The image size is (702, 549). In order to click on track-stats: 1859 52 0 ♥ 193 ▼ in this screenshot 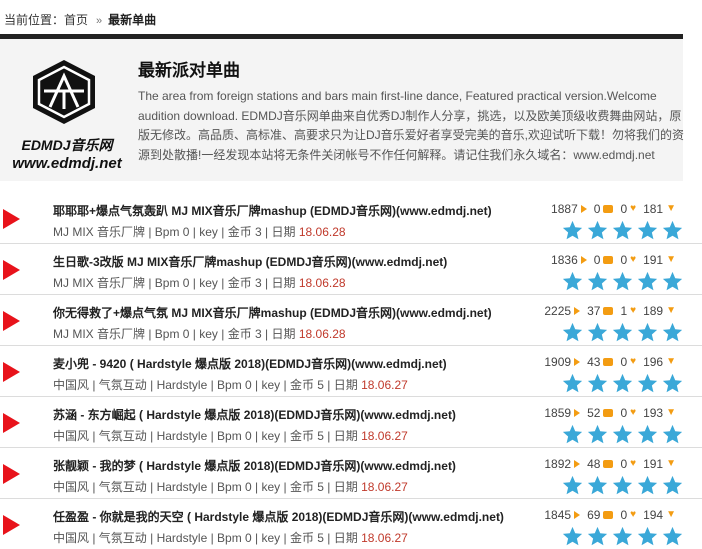, I will do `click(613, 413)`.